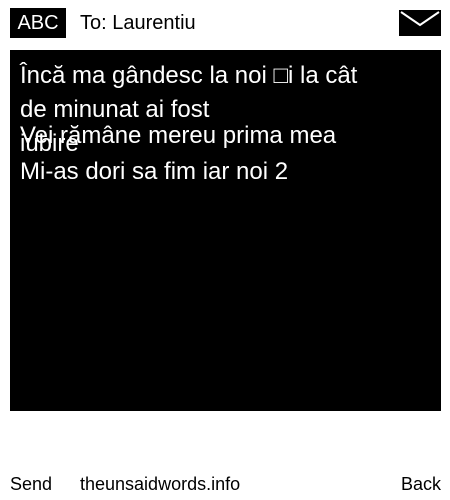 This screenshot has width=450, height=500. Describe the element at coordinates (160, 484) in the screenshot. I see `site-link: theunsaidwords.info` at that location.